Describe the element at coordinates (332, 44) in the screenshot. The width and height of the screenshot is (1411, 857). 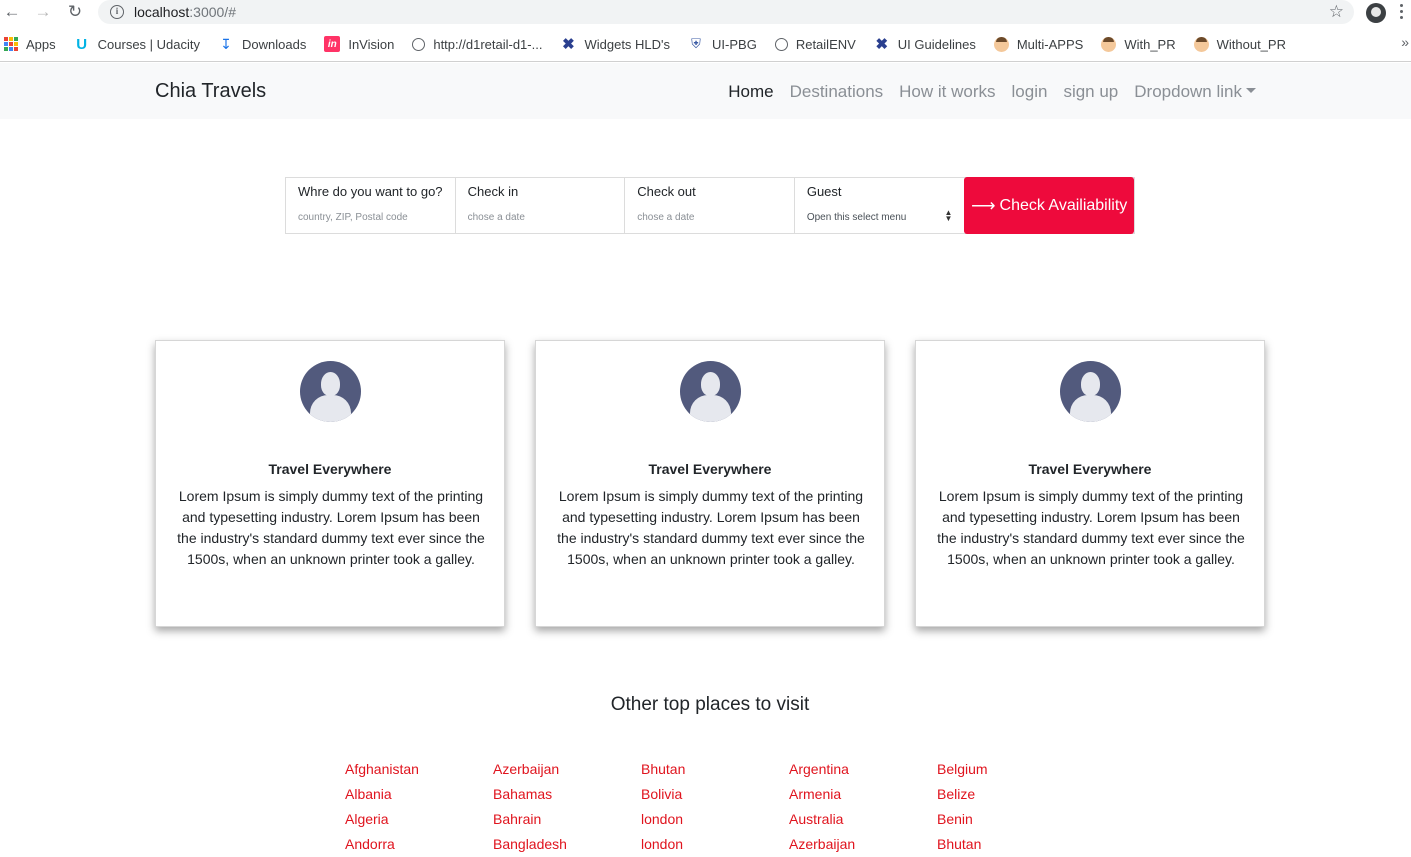
I see `invision-icon: in` at that location.